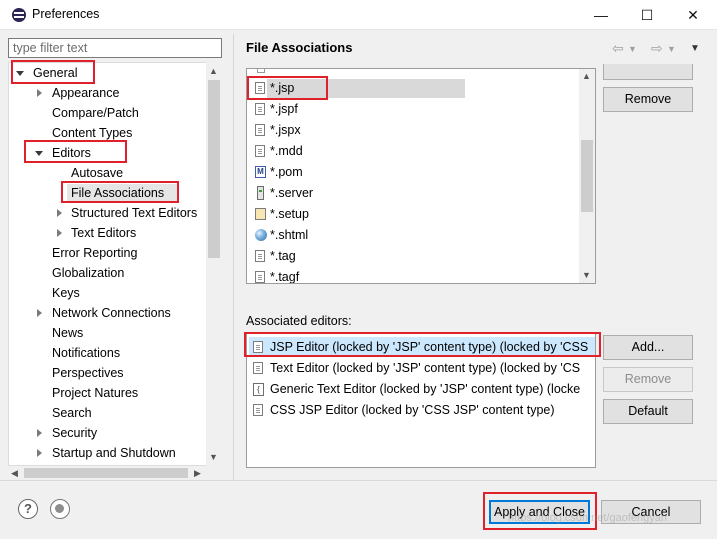 Image resolution: width=717 pixels, height=539 pixels. What do you see at coordinates (109, 453) in the screenshot?
I see `tree-item-startup-shutdown: Startup and Shutdown` at bounding box center [109, 453].